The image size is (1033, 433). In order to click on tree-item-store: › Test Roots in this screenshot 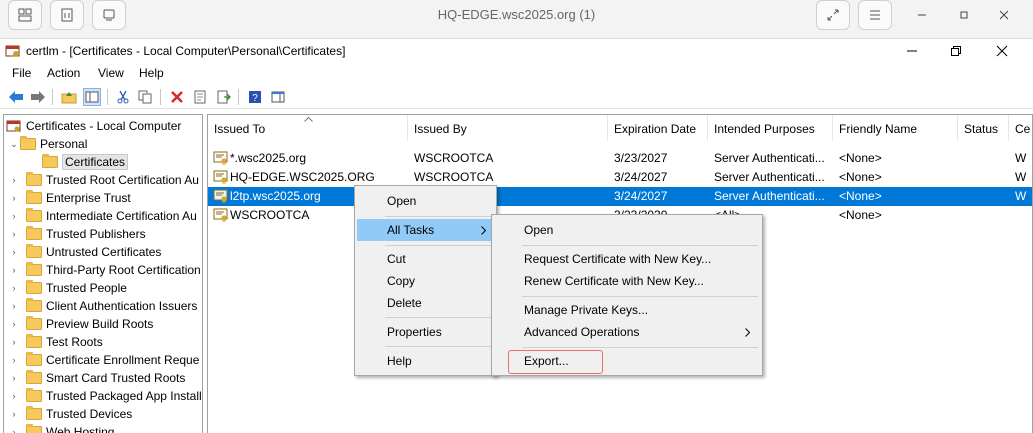, I will do `click(55, 342)`.